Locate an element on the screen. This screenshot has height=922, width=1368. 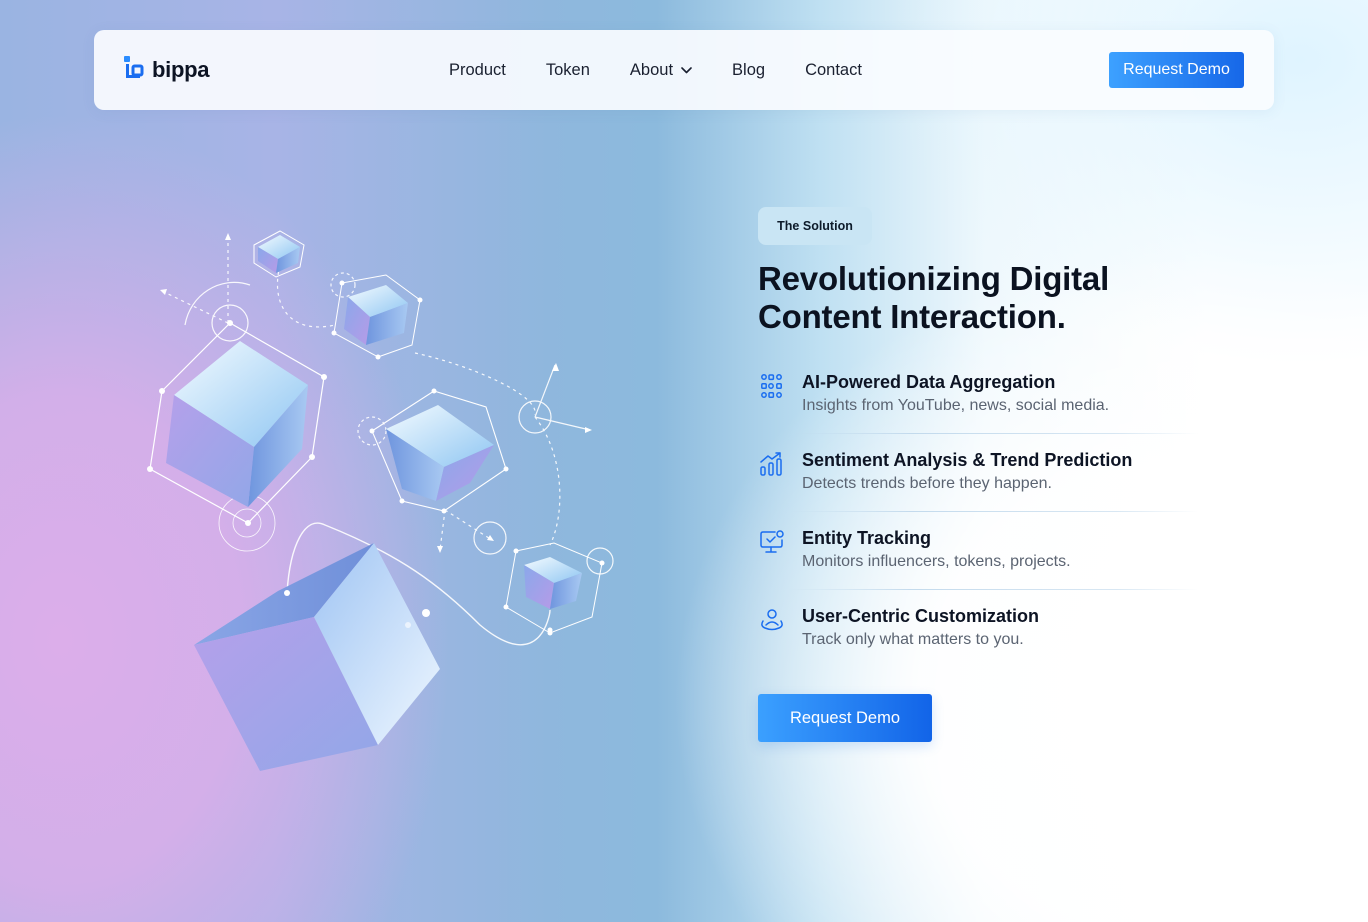
hero-request-demo-button: Request Demo is located at coordinates (845, 718).